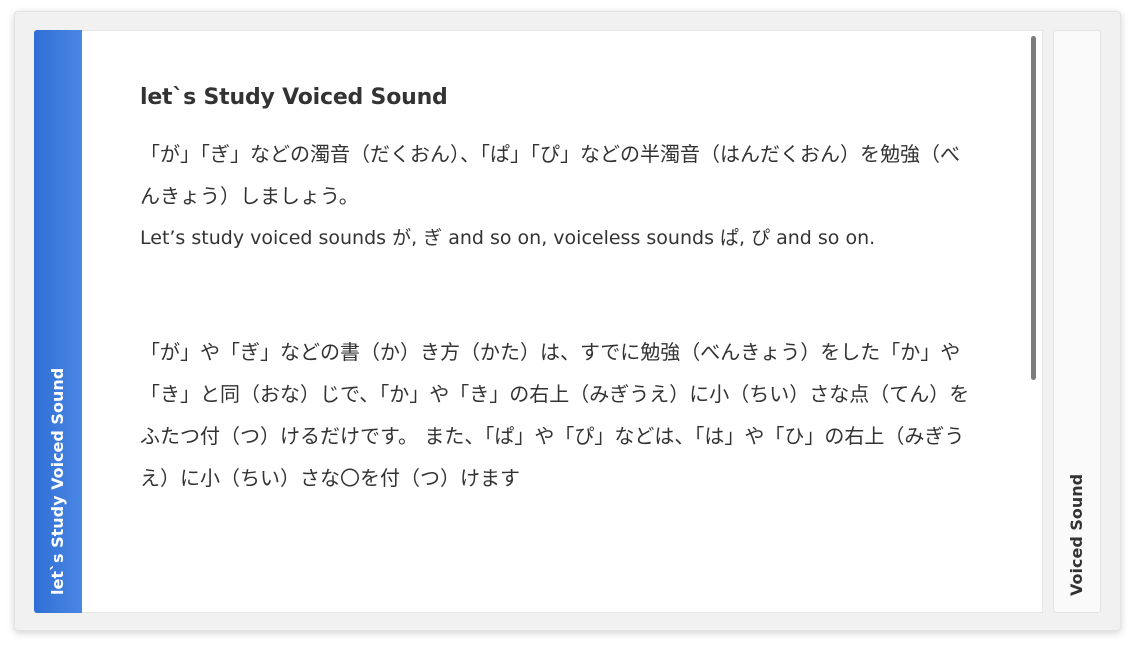 The image size is (1136, 653). I want to click on accordion-tab-label: Voiced Sound, so click(1076, 534).